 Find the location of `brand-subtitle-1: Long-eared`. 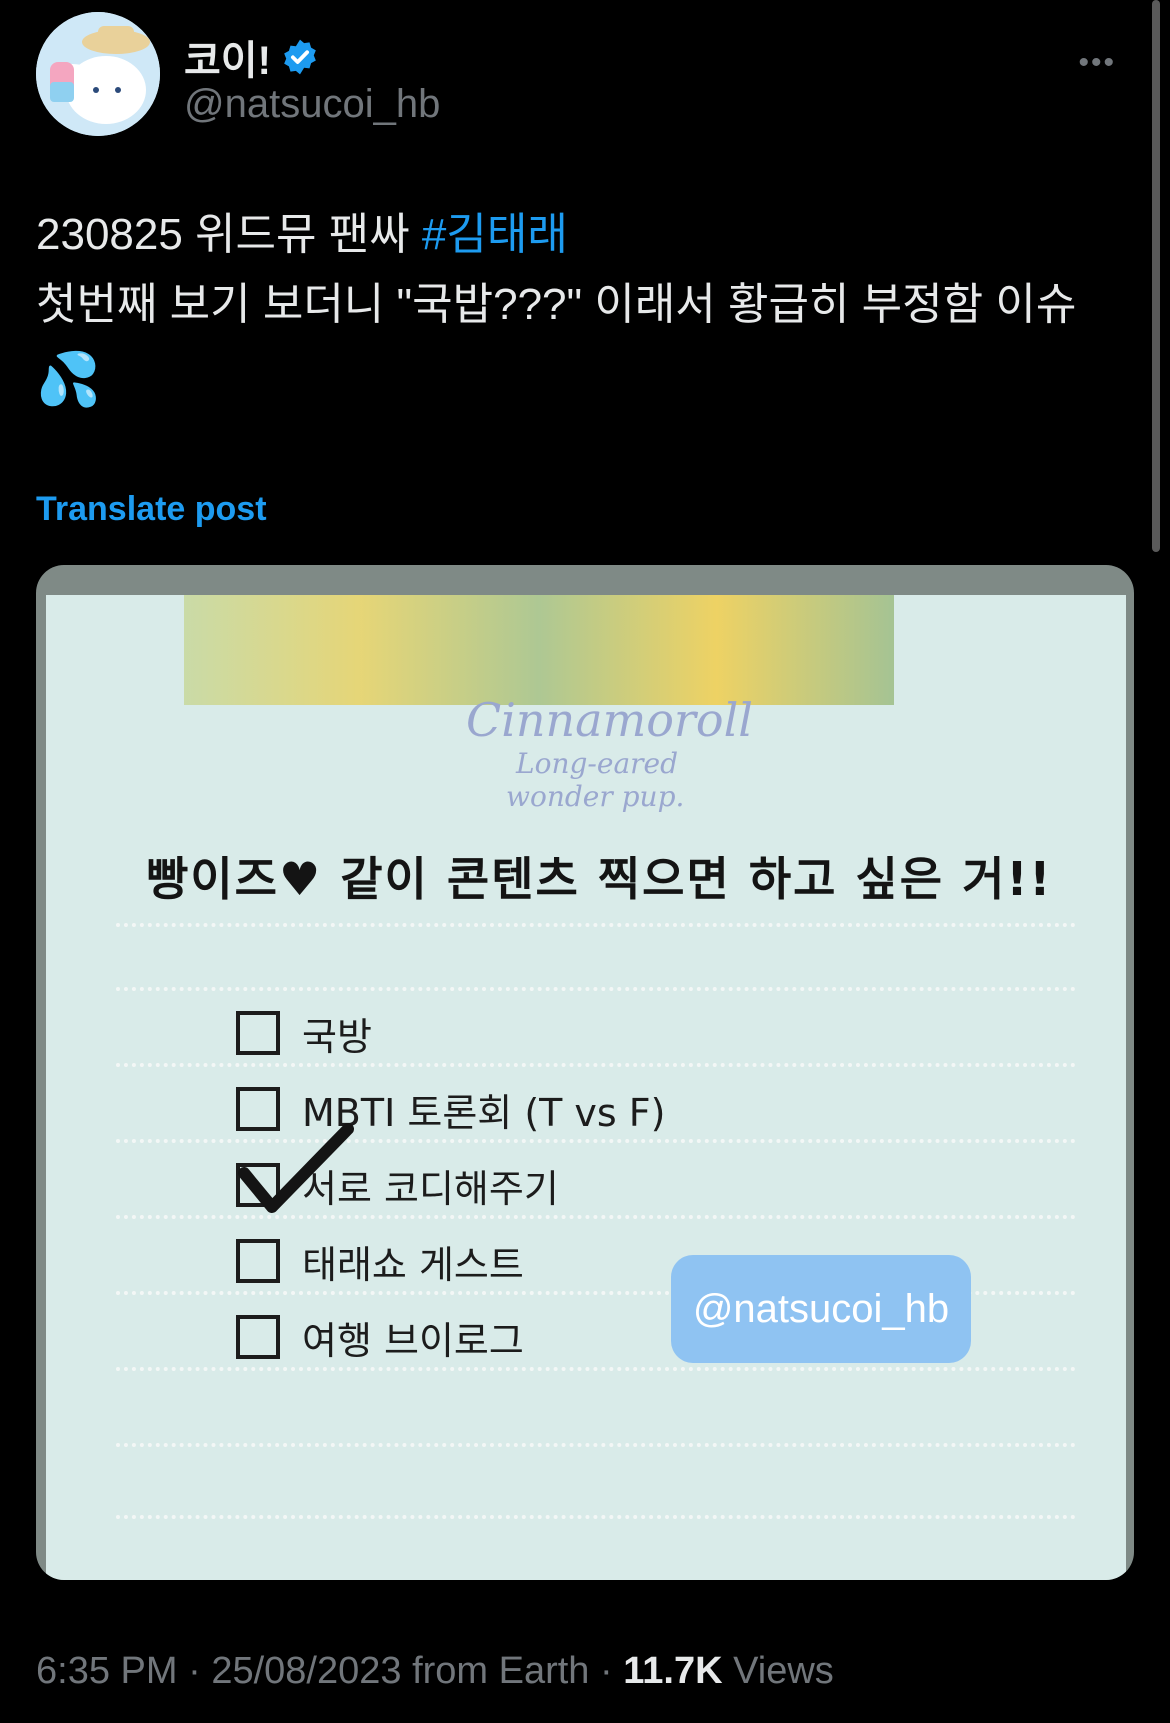

brand-subtitle-1: Long-eared is located at coordinates (597, 763).